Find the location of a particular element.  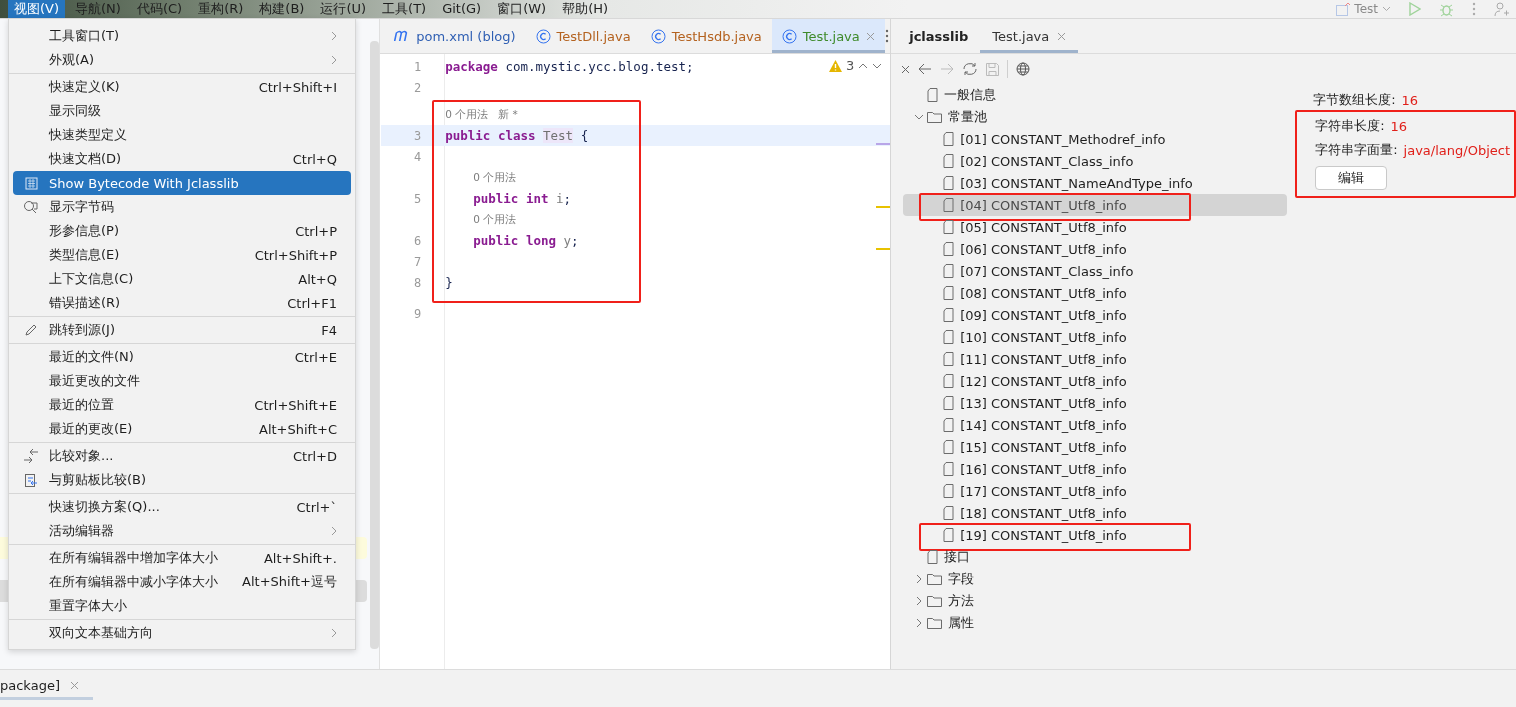

tree-item: 常量池 is located at coordinates (1095, 117).